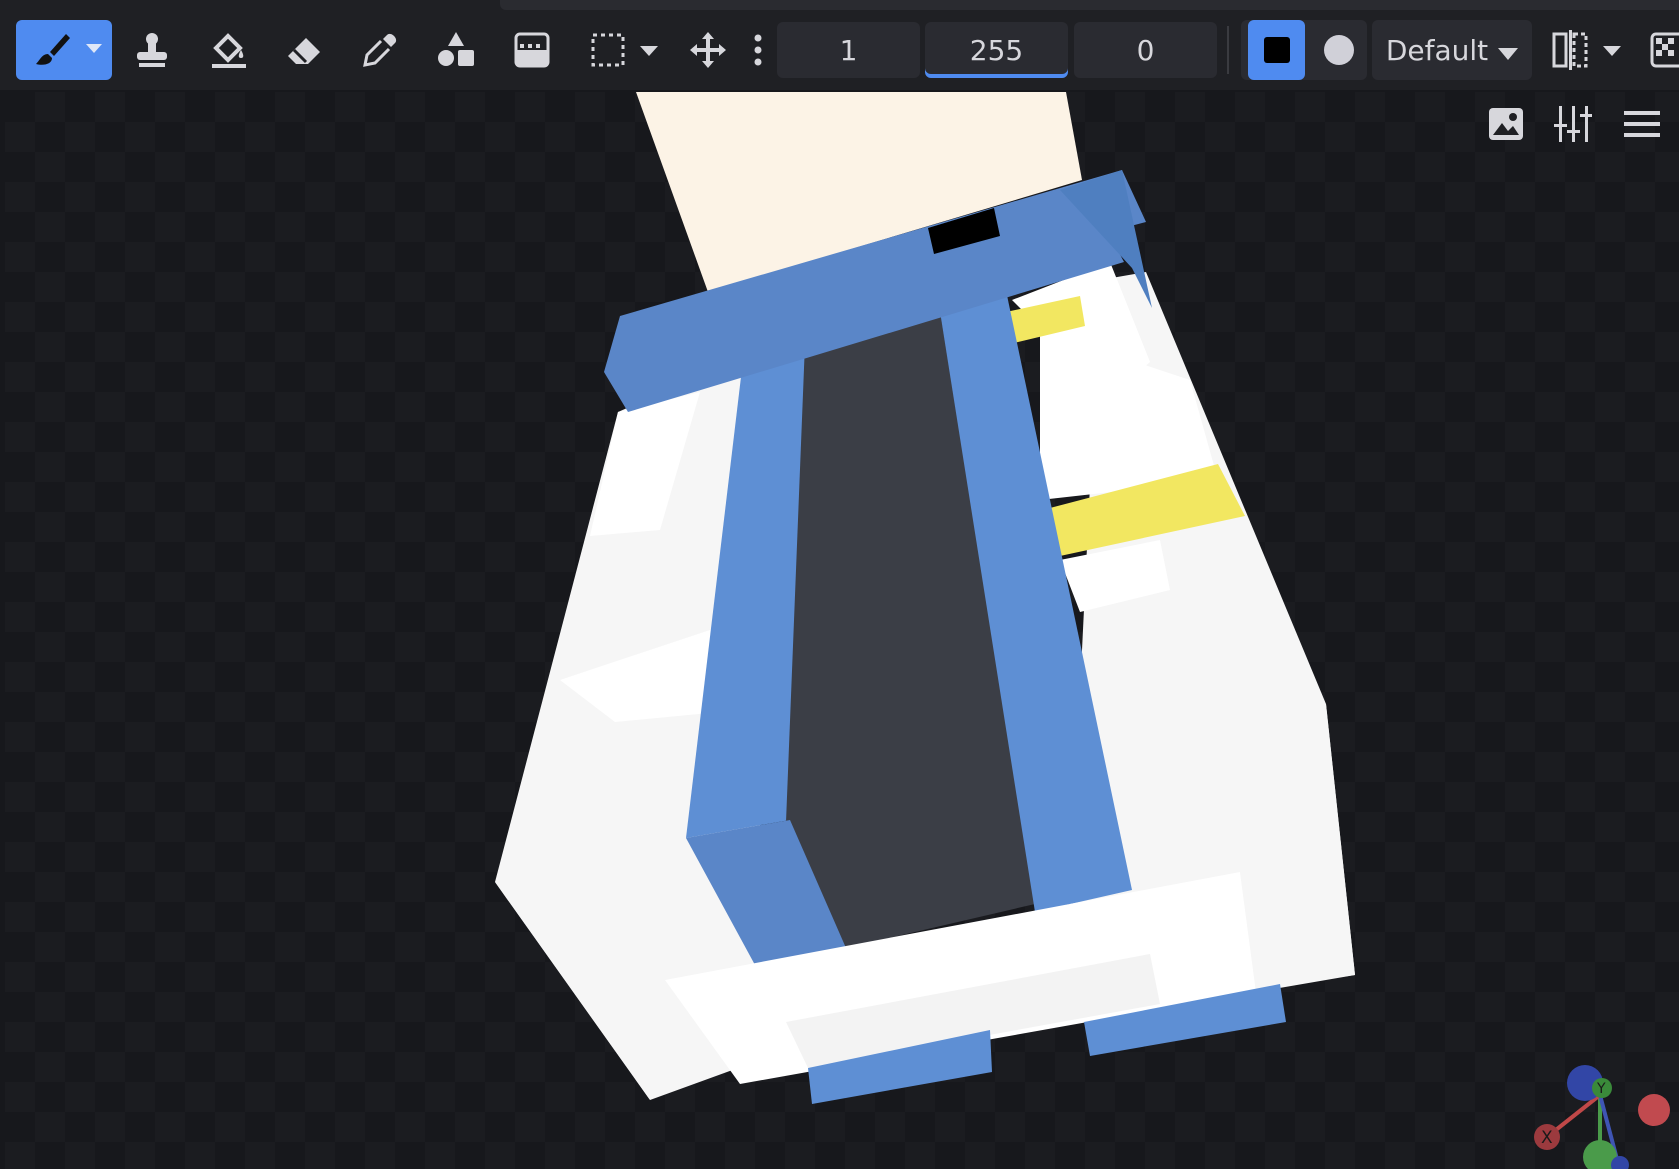 Image resolution: width=1679 pixels, height=1169 pixels. I want to click on reference-image-button, so click(1506, 126).